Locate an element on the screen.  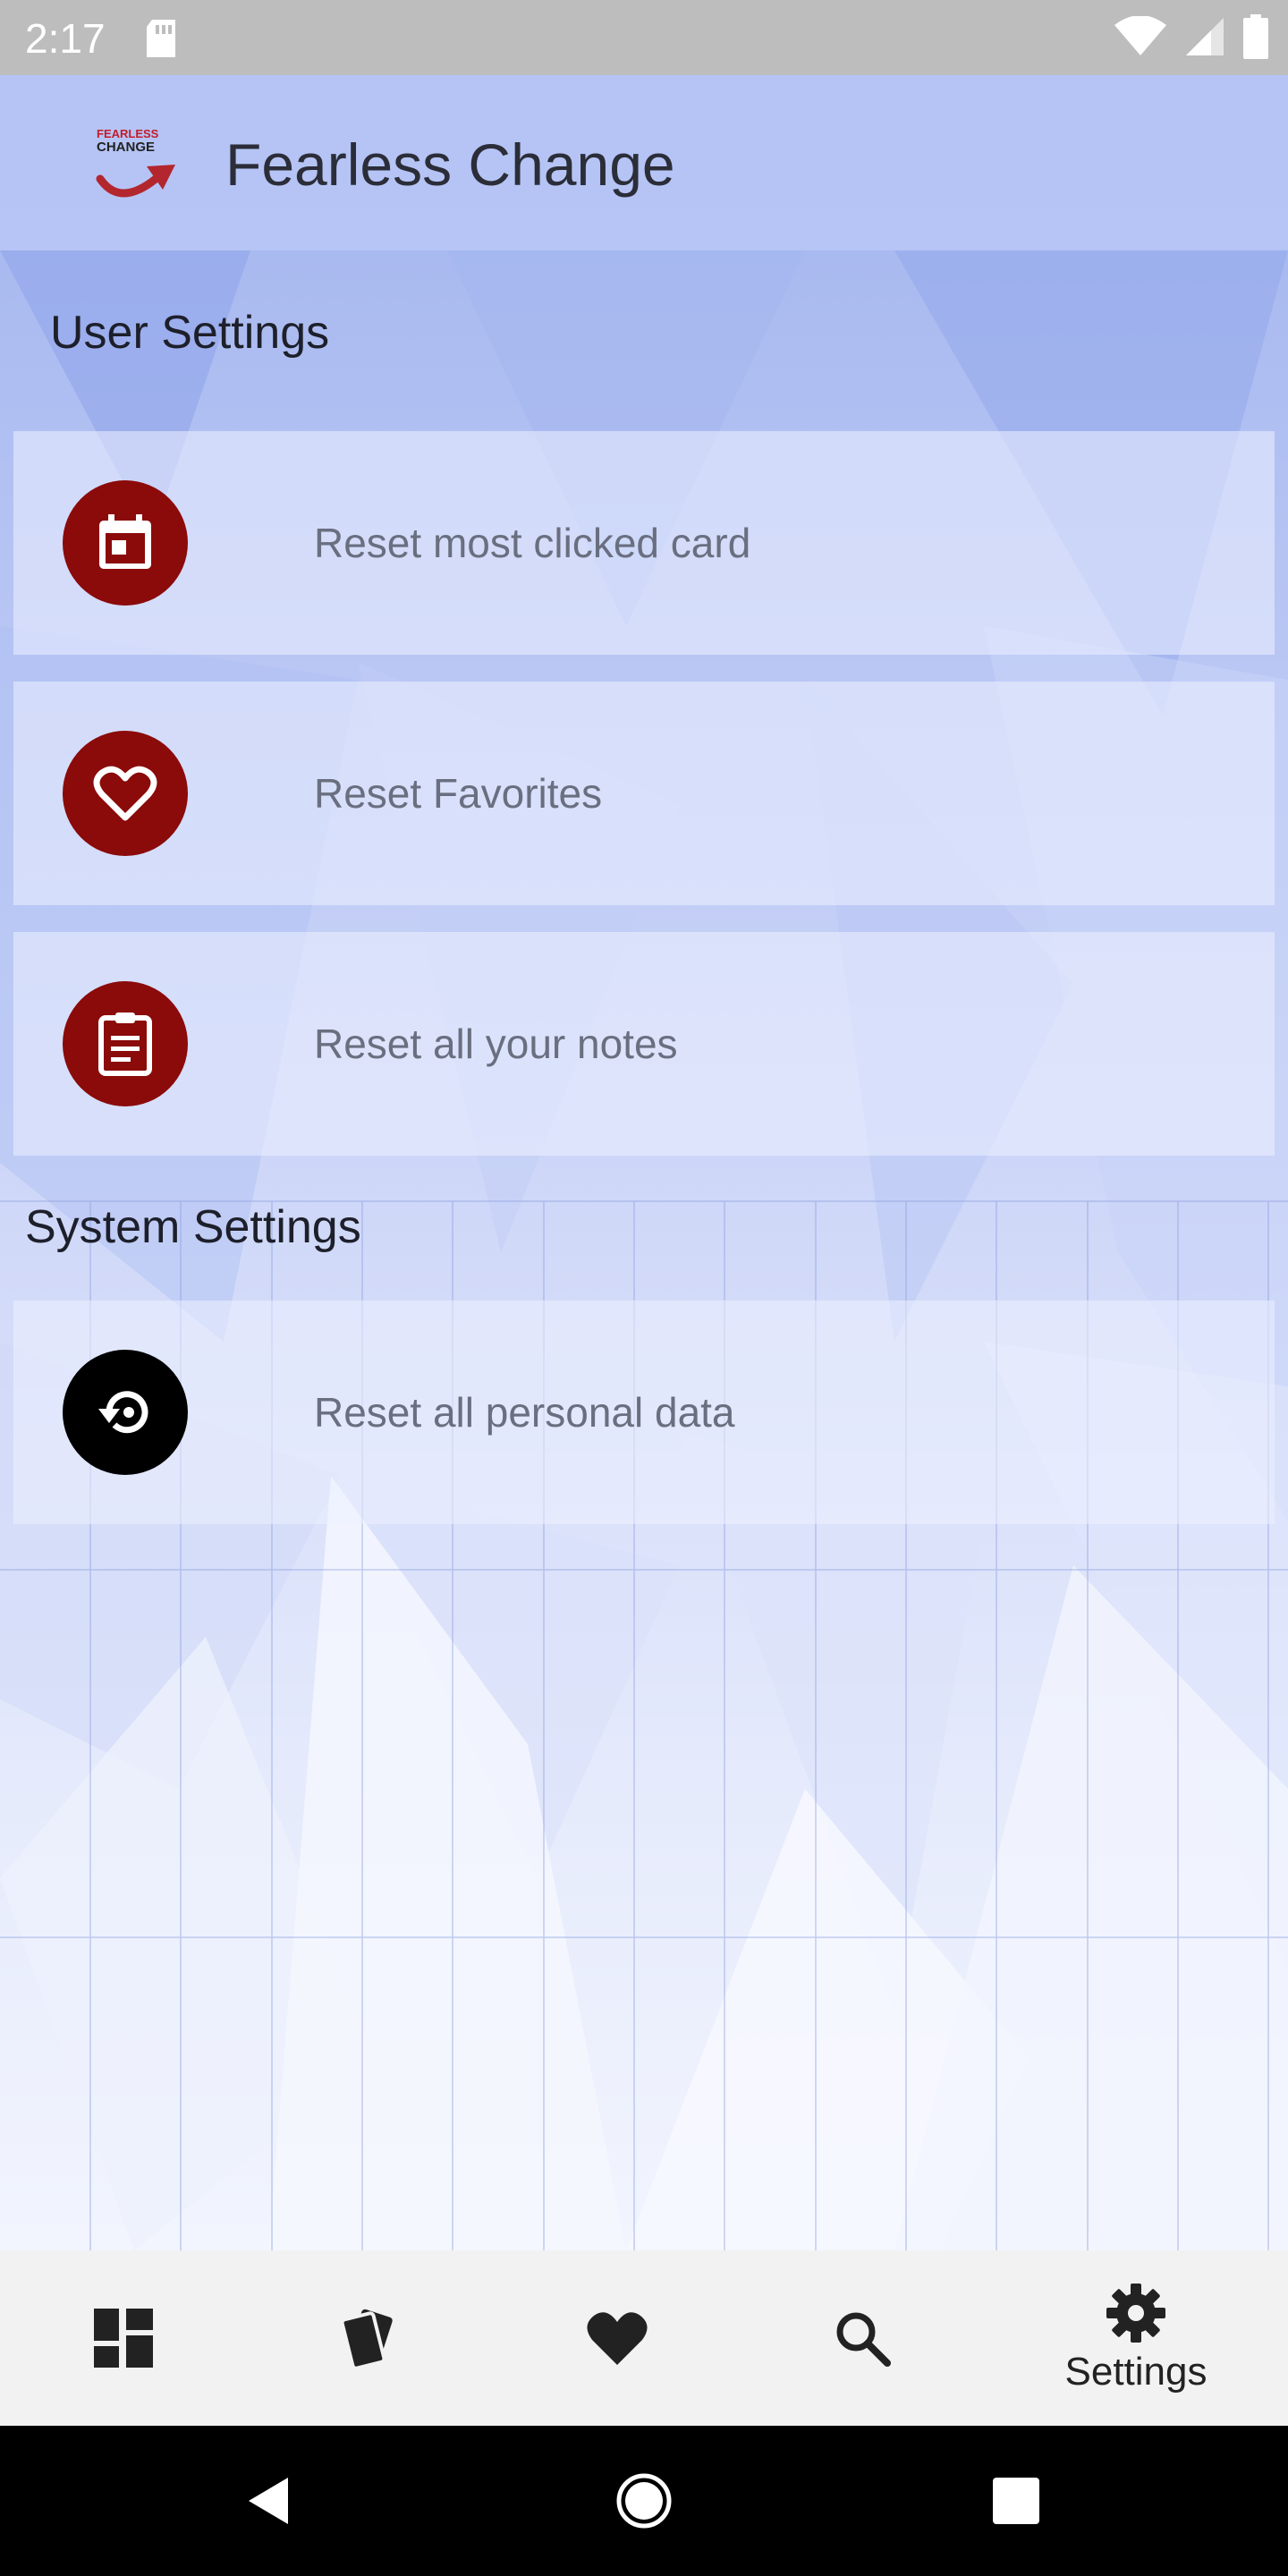
cards-icon is located at coordinates (366, 2339).